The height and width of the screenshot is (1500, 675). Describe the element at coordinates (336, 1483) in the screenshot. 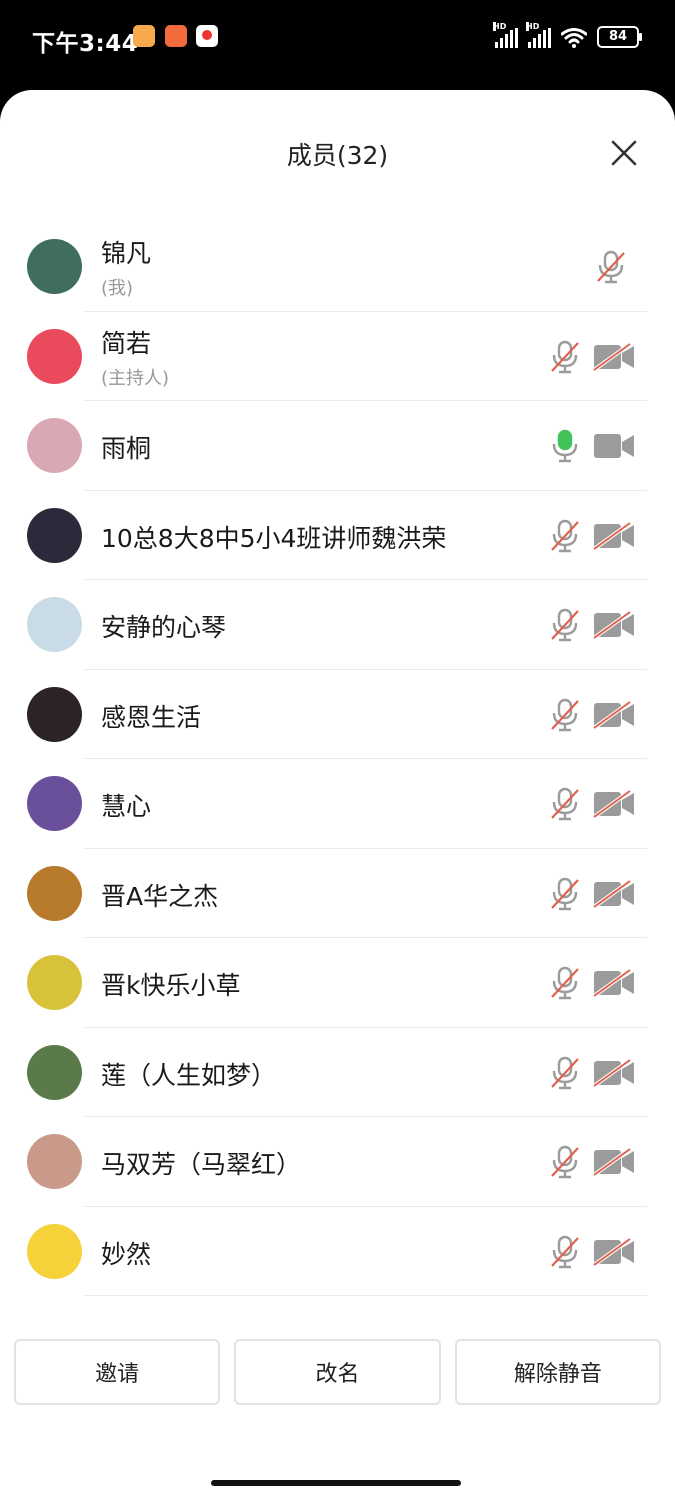

I see `home-indicator` at that location.